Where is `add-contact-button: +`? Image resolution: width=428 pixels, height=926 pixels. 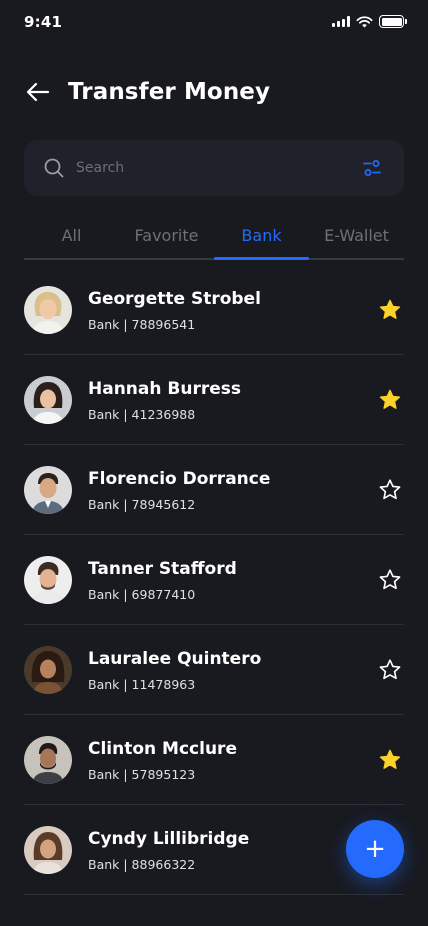
add-contact-button: + is located at coordinates (375, 849).